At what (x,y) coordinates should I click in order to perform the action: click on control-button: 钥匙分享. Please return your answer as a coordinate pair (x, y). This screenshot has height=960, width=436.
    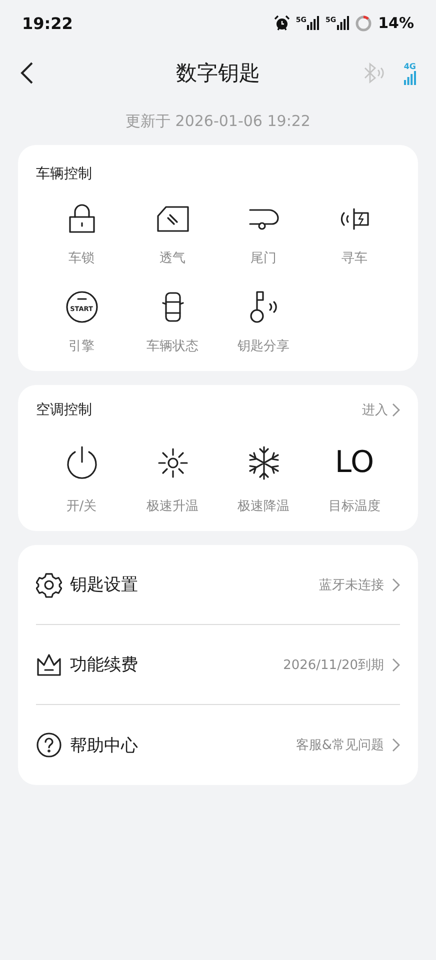
    Looking at the image, I should click on (263, 322).